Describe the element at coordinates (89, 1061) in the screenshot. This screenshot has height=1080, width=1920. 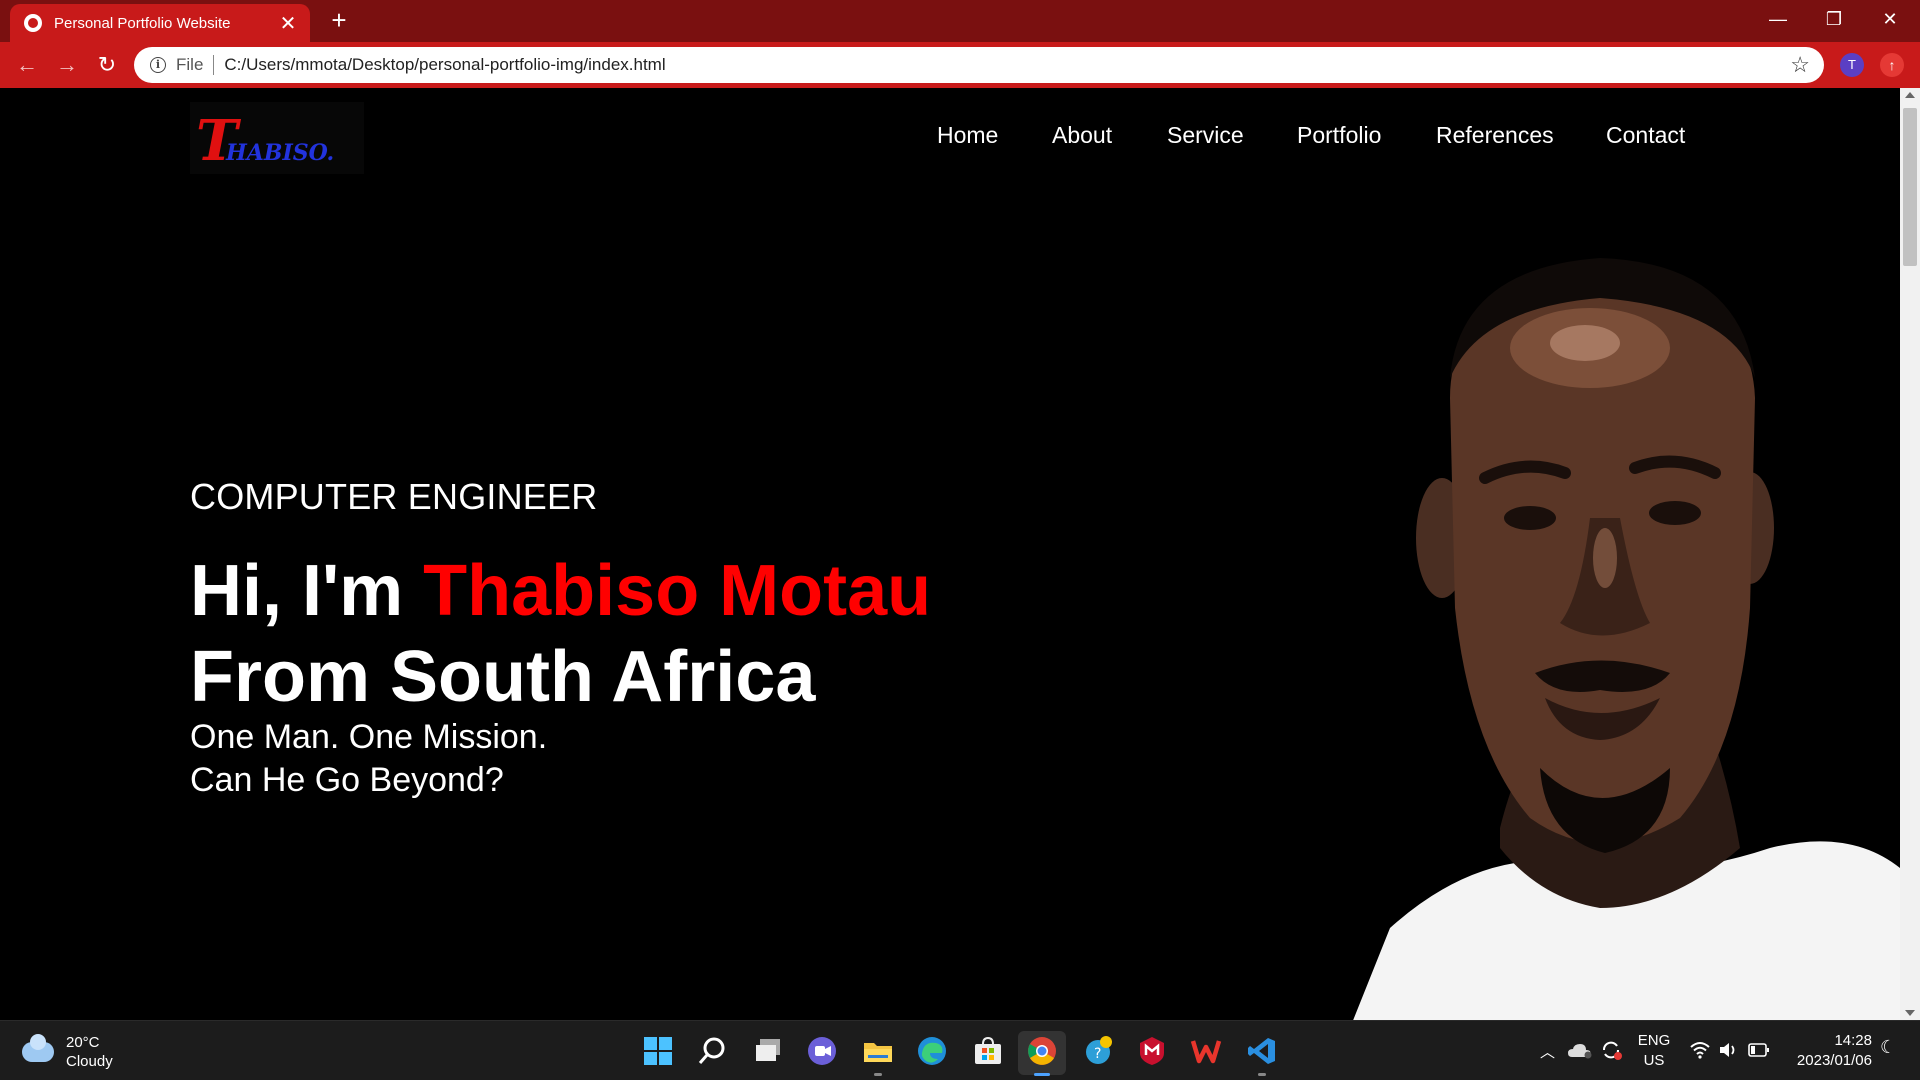
I see `weather-condition: Cloudy` at that location.